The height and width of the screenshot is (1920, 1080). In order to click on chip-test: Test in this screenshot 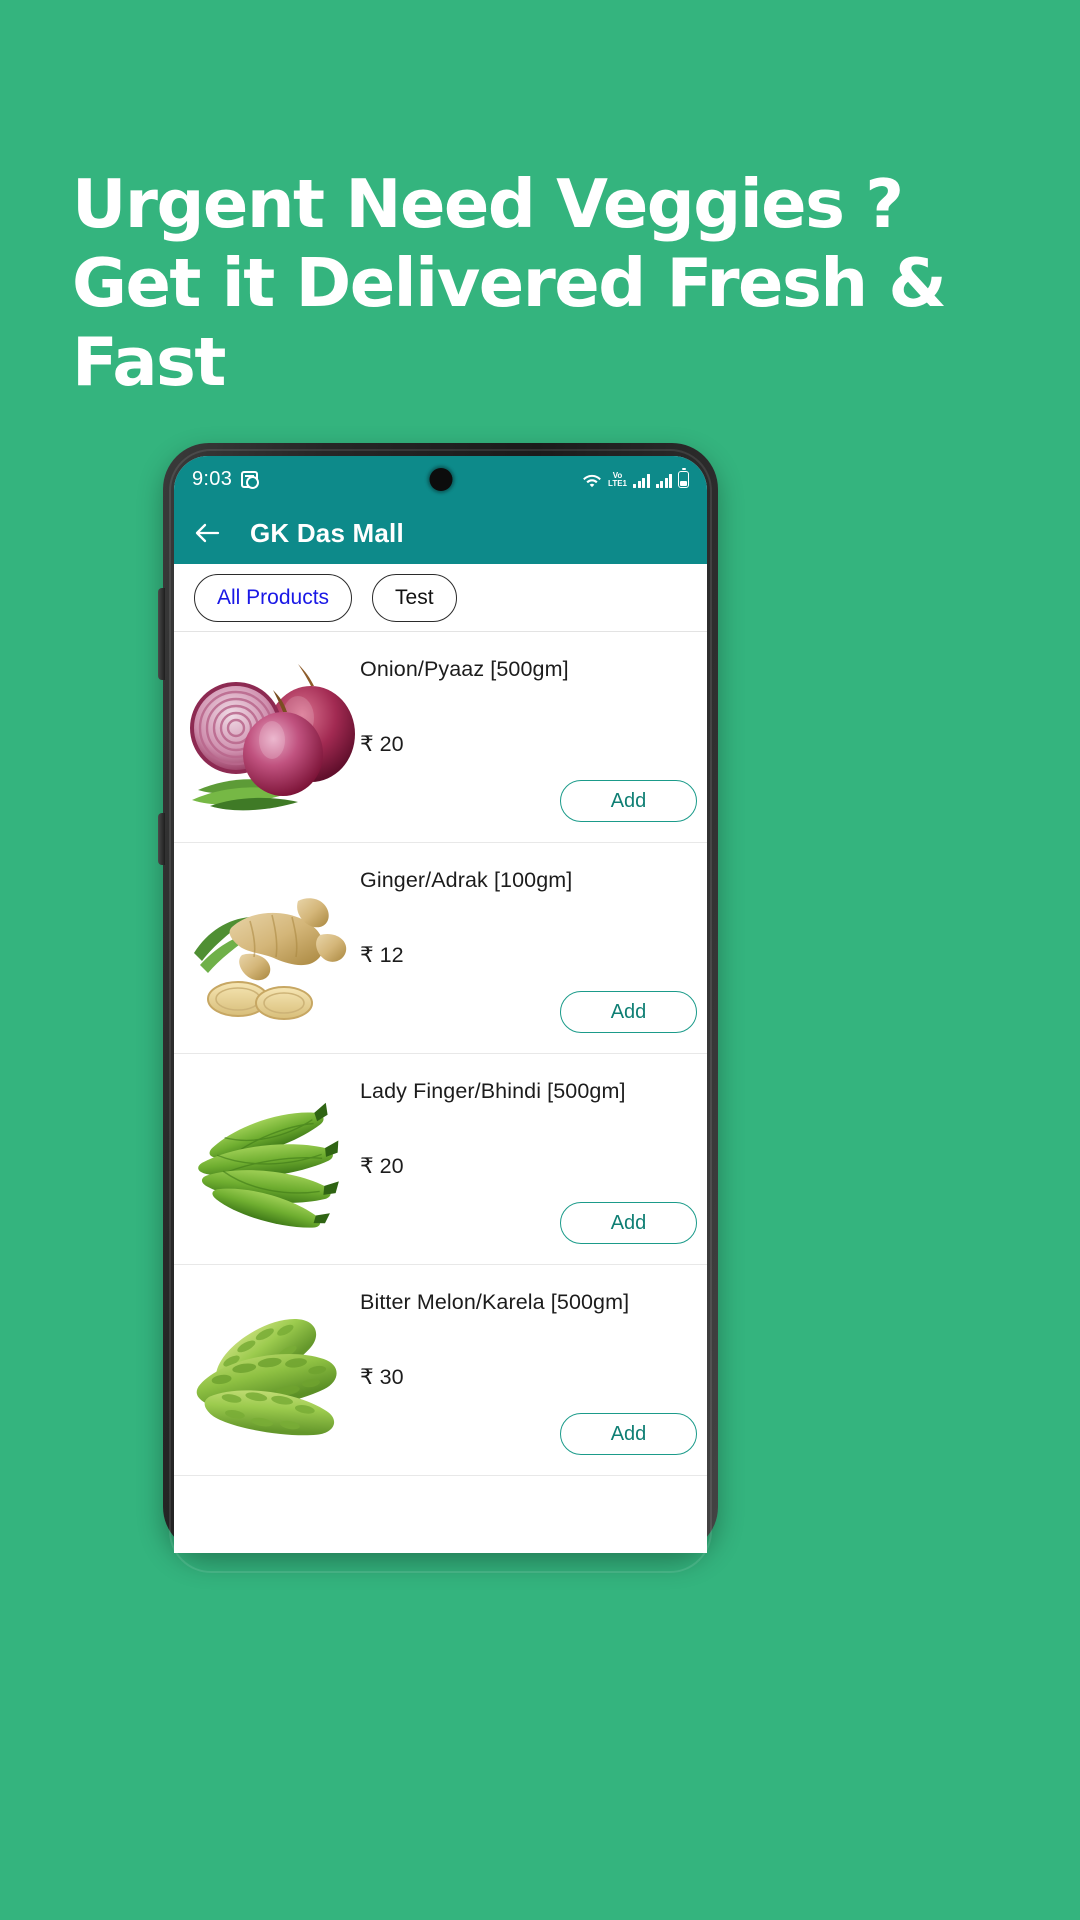, I will do `click(414, 597)`.